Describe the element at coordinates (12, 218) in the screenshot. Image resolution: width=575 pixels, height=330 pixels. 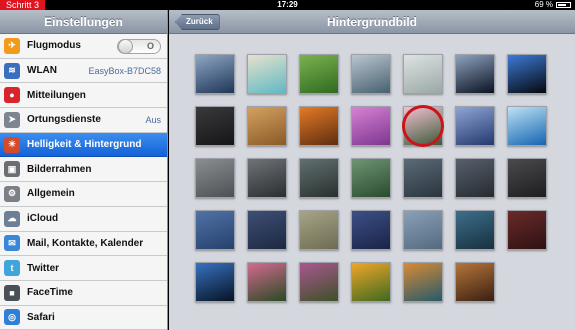
I see `cloud-icon: ☁` at that location.